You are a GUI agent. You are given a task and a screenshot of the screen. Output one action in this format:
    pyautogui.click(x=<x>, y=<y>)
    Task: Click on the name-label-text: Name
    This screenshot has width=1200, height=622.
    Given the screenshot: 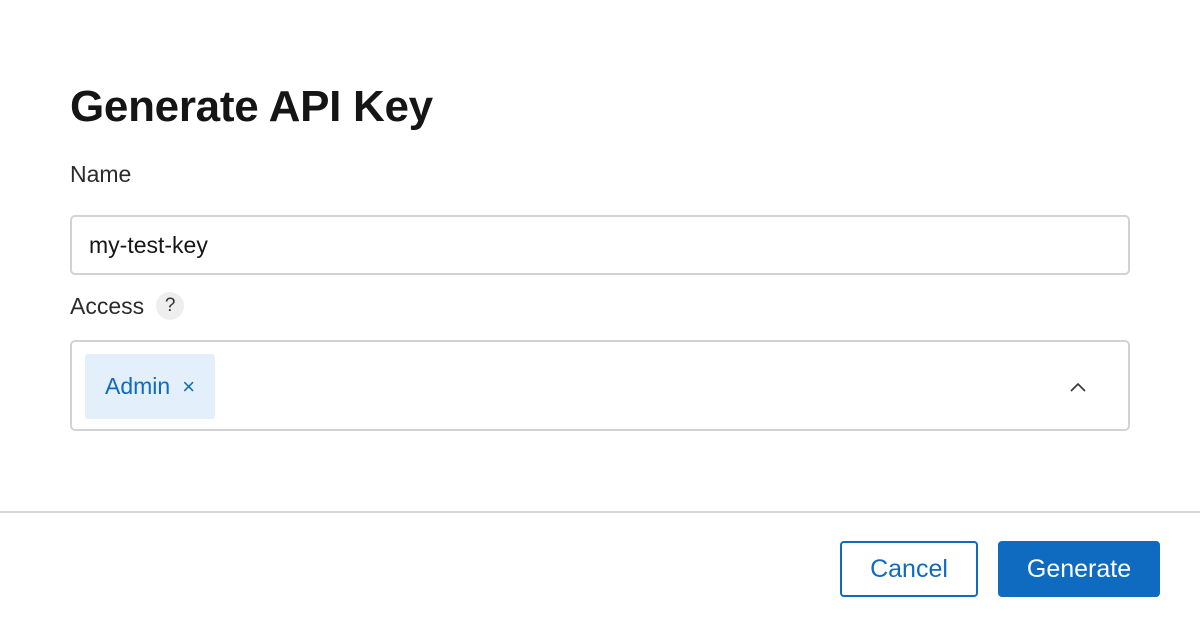 What is the action you would take?
    pyautogui.click(x=101, y=174)
    